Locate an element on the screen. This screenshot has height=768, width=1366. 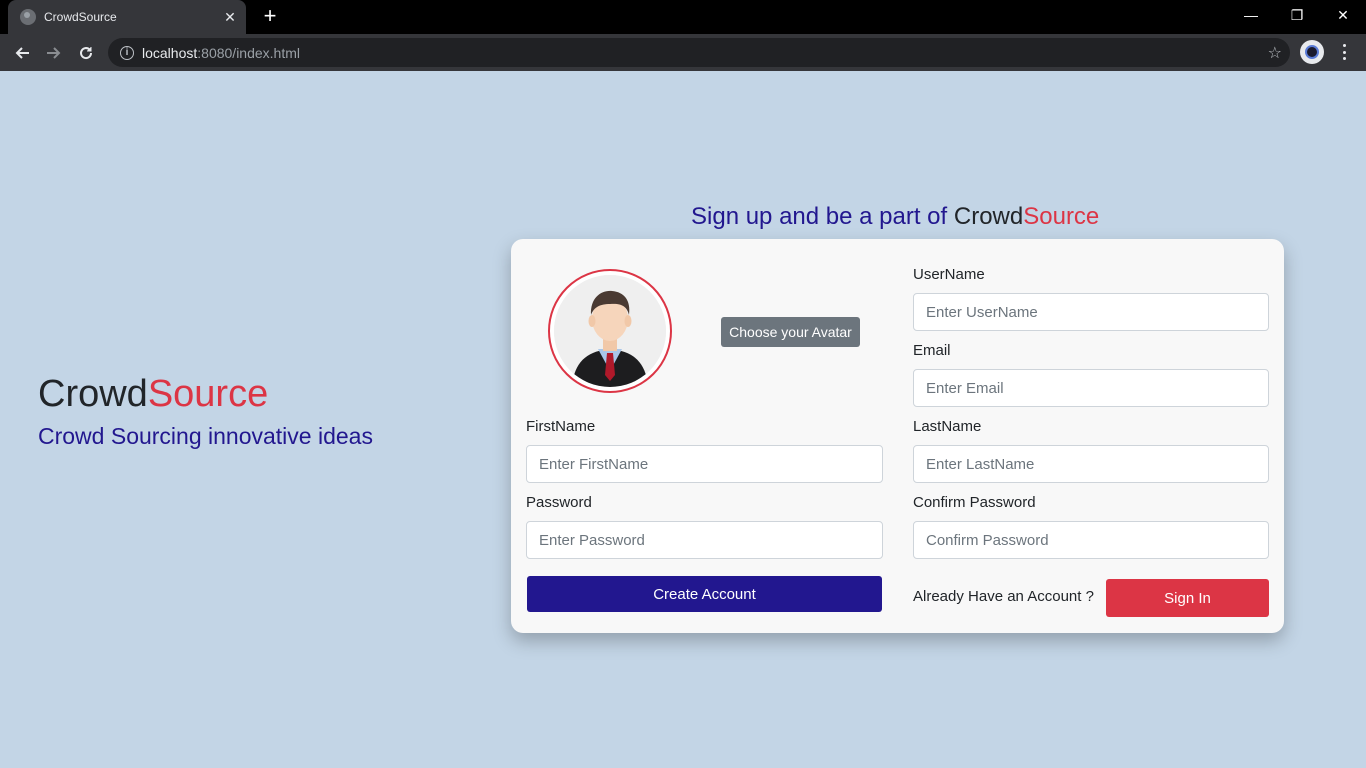
lastname-input is located at coordinates (1091, 464).